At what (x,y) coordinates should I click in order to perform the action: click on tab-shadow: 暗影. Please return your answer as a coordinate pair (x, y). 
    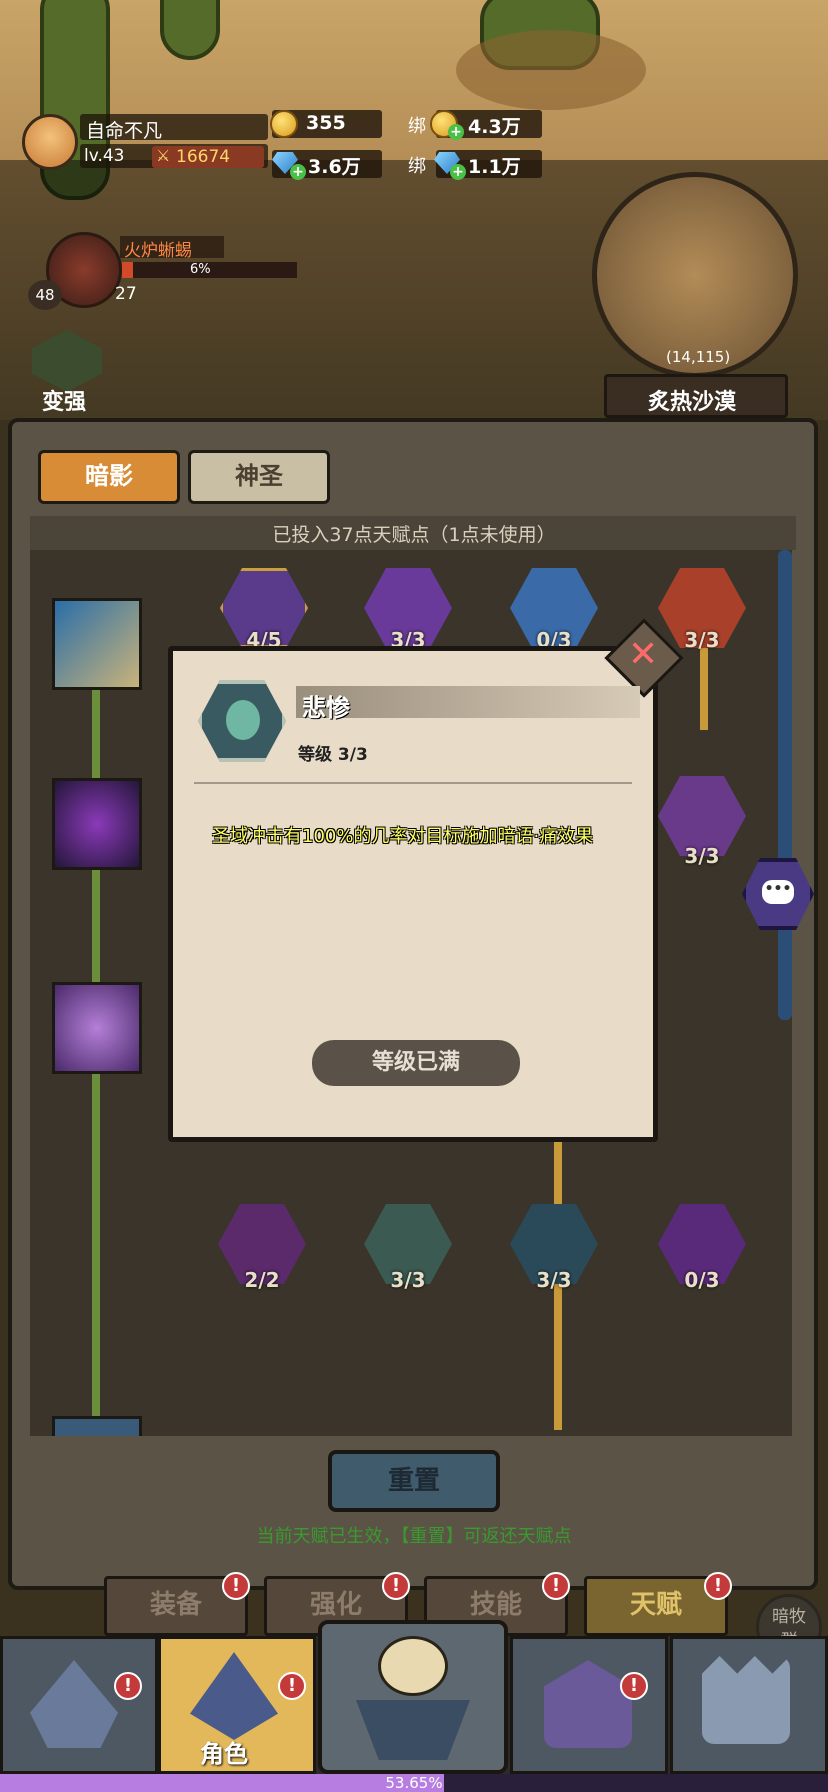
    Looking at the image, I should click on (109, 477).